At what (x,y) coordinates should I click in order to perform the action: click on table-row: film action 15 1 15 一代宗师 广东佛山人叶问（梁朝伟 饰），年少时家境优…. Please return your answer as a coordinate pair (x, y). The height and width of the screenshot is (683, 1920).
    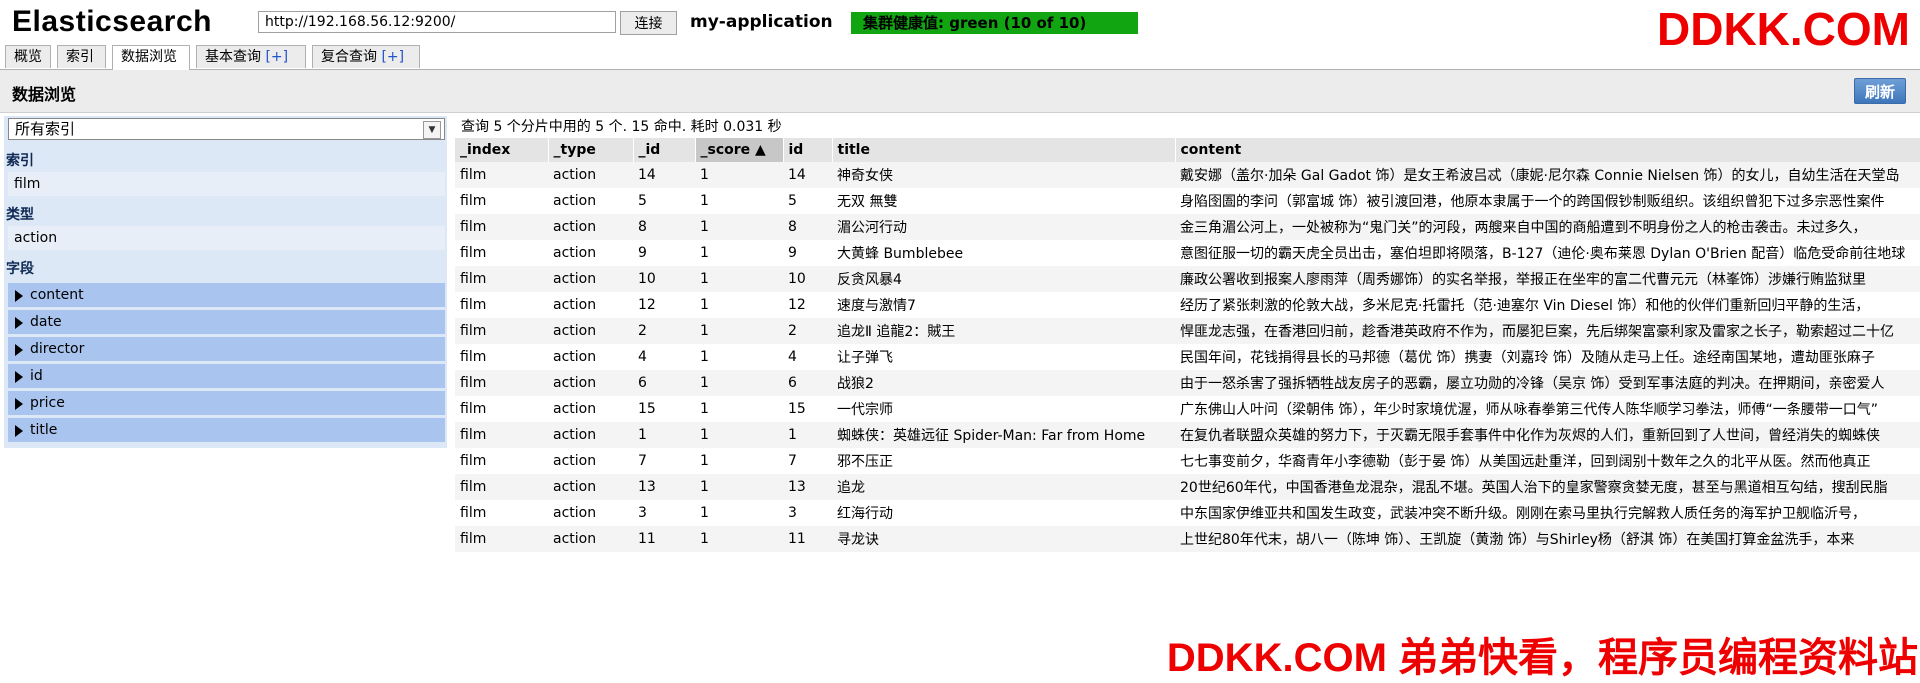
    Looking at the image, I should click on (1187, 409).